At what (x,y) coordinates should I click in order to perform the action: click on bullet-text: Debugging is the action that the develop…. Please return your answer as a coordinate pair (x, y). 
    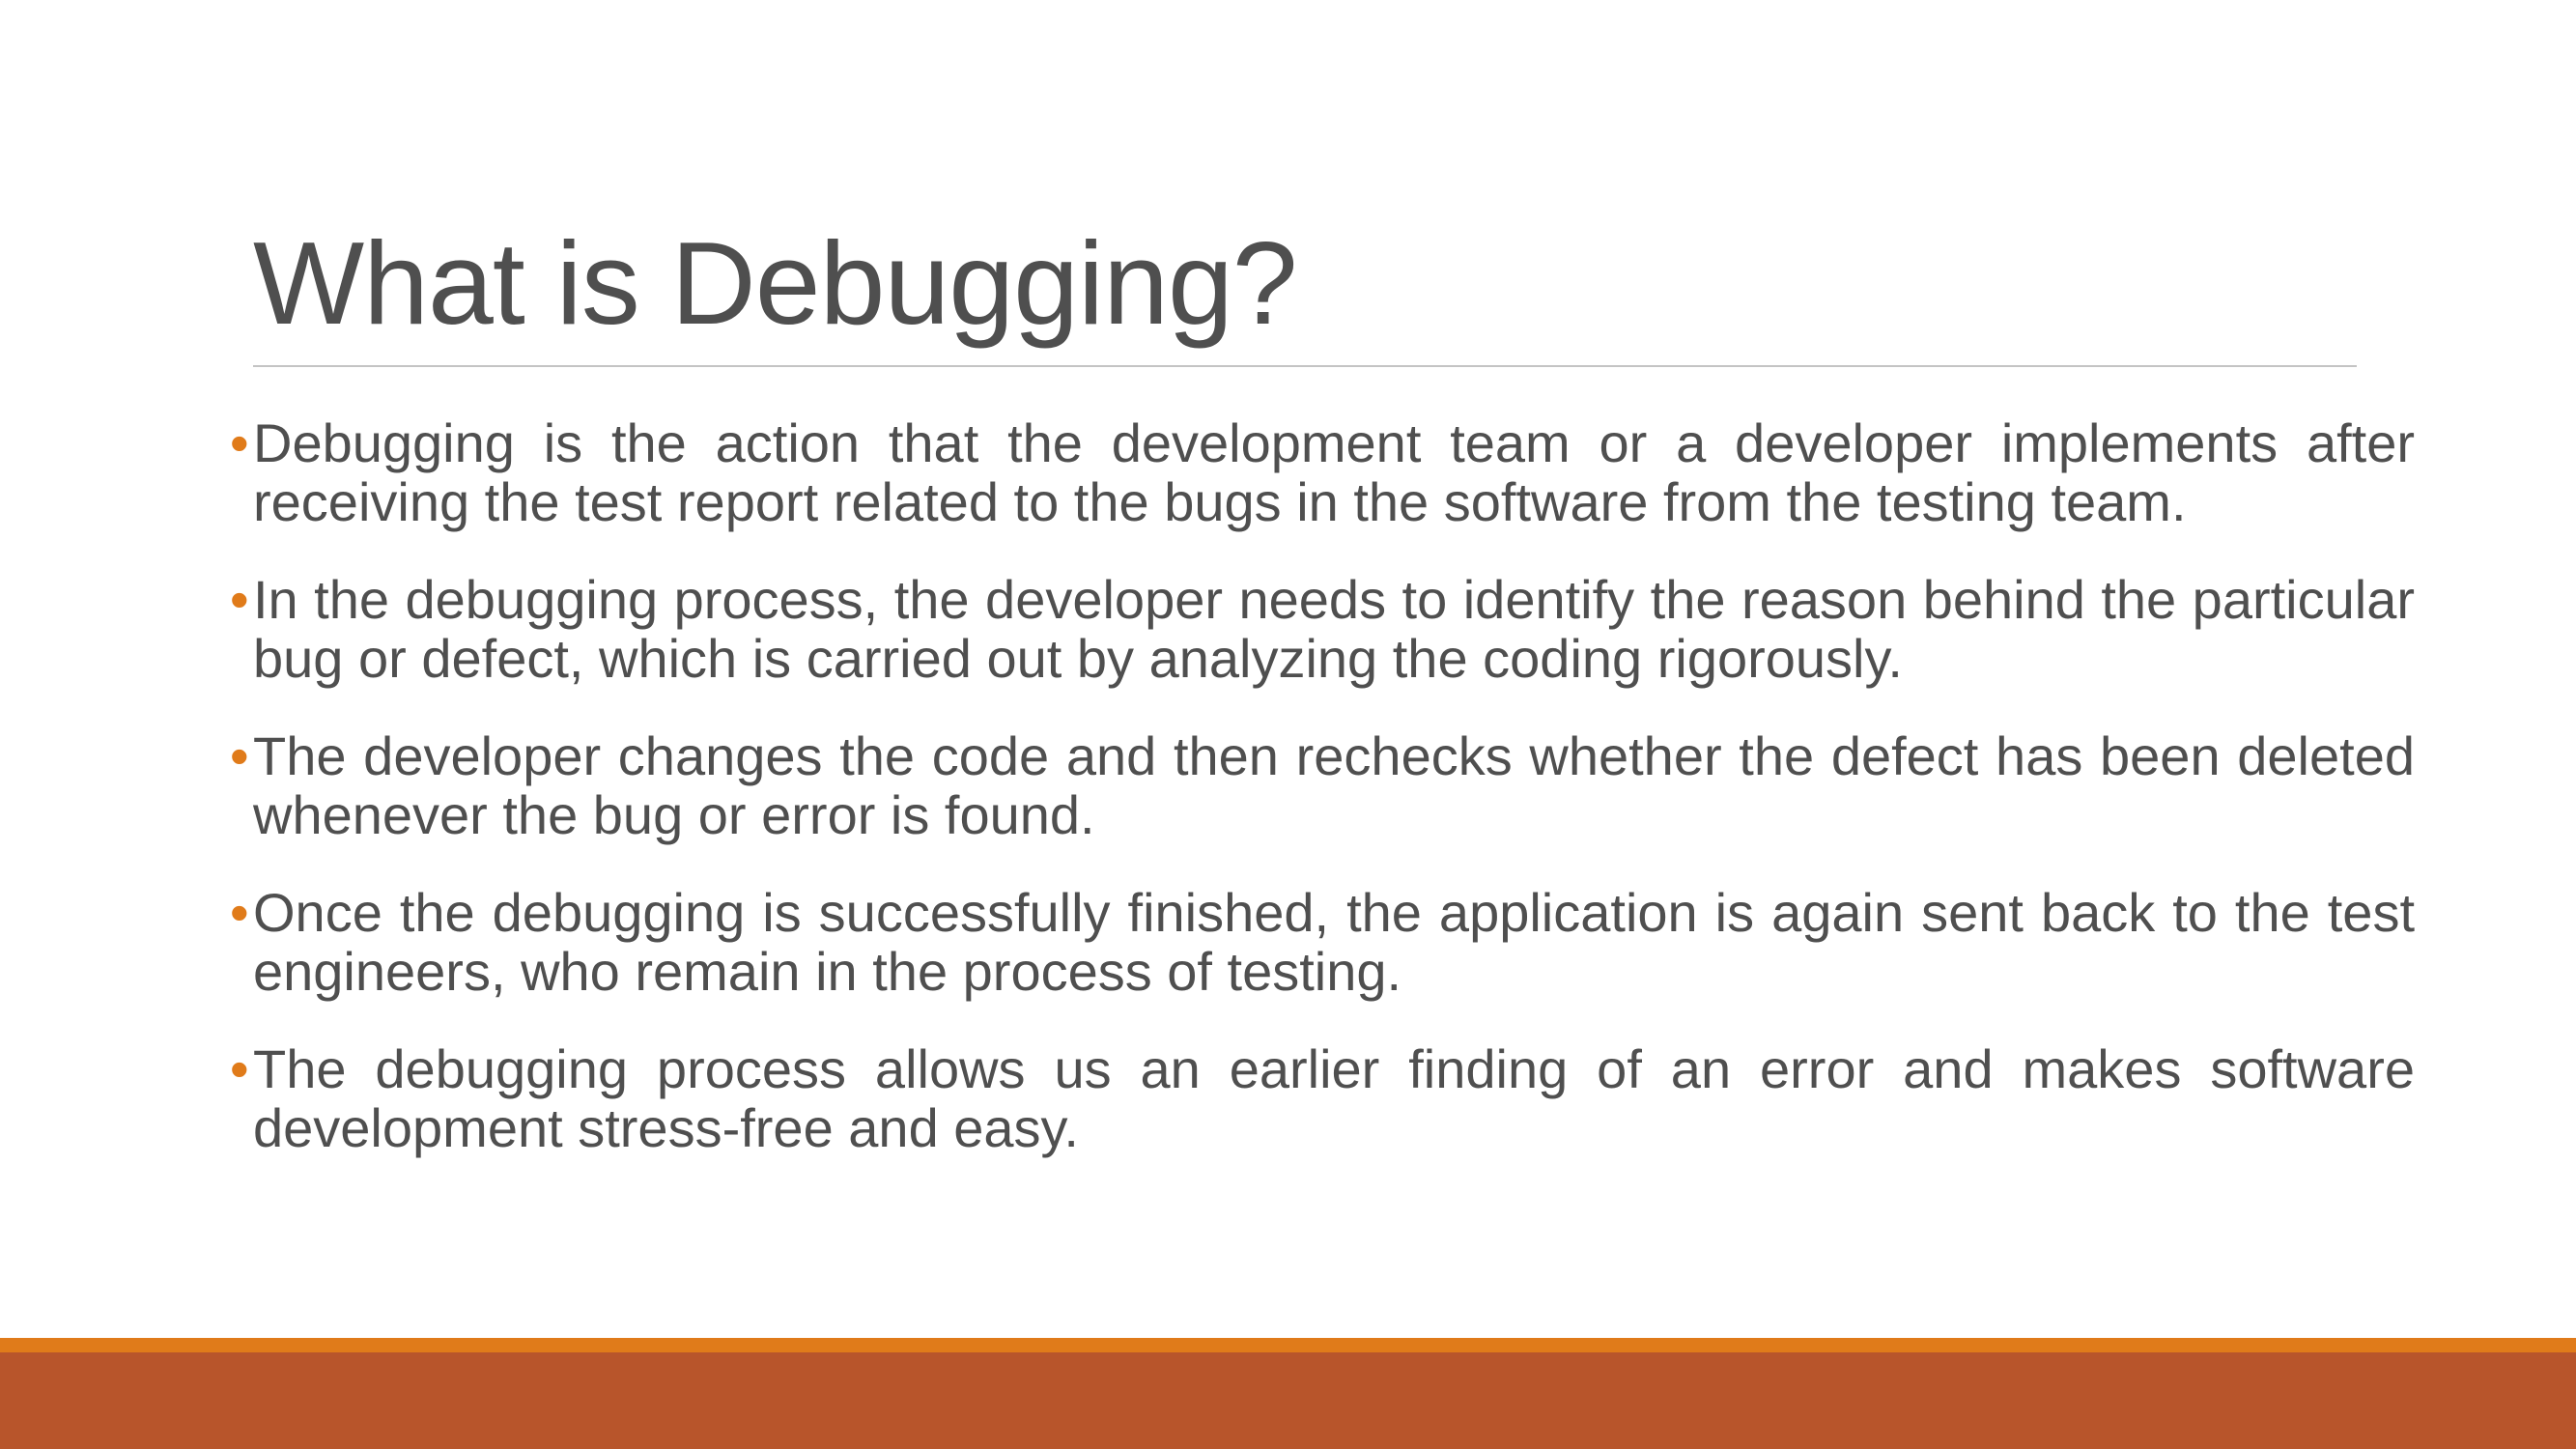
    Looking at the image, I should click on (1334, 472).